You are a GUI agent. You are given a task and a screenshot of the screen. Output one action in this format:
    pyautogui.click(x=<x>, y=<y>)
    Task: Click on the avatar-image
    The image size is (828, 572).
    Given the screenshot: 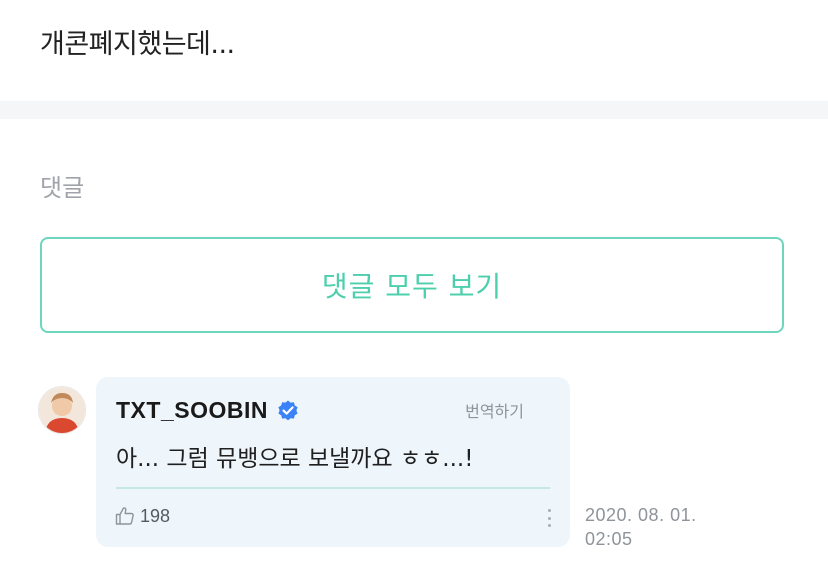 What is the action you would take?
    pyautogui.click(x=62, y=410)
    